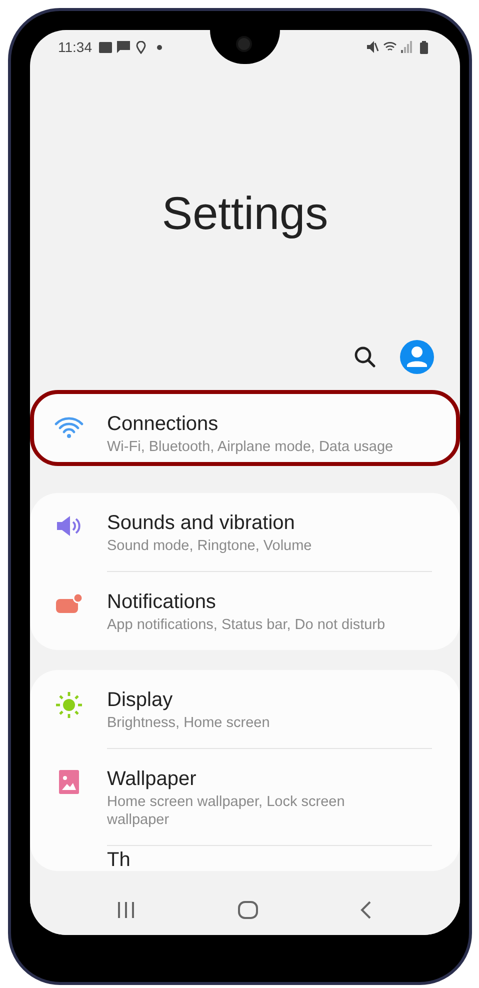  Describe the element at coordinates (75, 47) in the screenshot. I see `status-time: 11:34` at that location.